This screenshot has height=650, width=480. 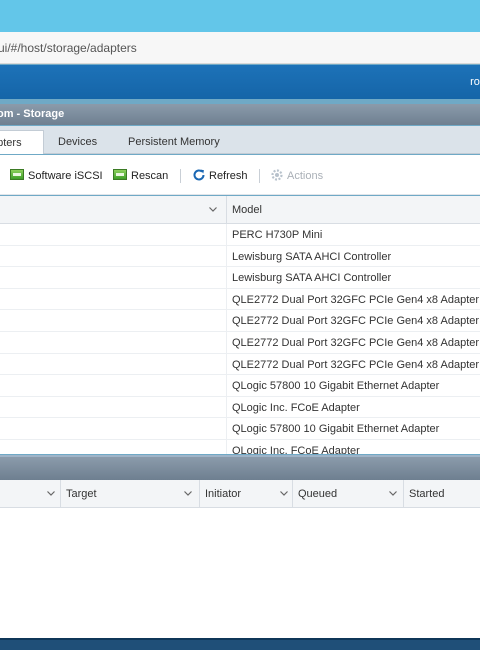 What do you see at coordinates (223, 494) in the screenshot?
I see `column-header-initiator: Initiator` at bounding box center [223, 494].